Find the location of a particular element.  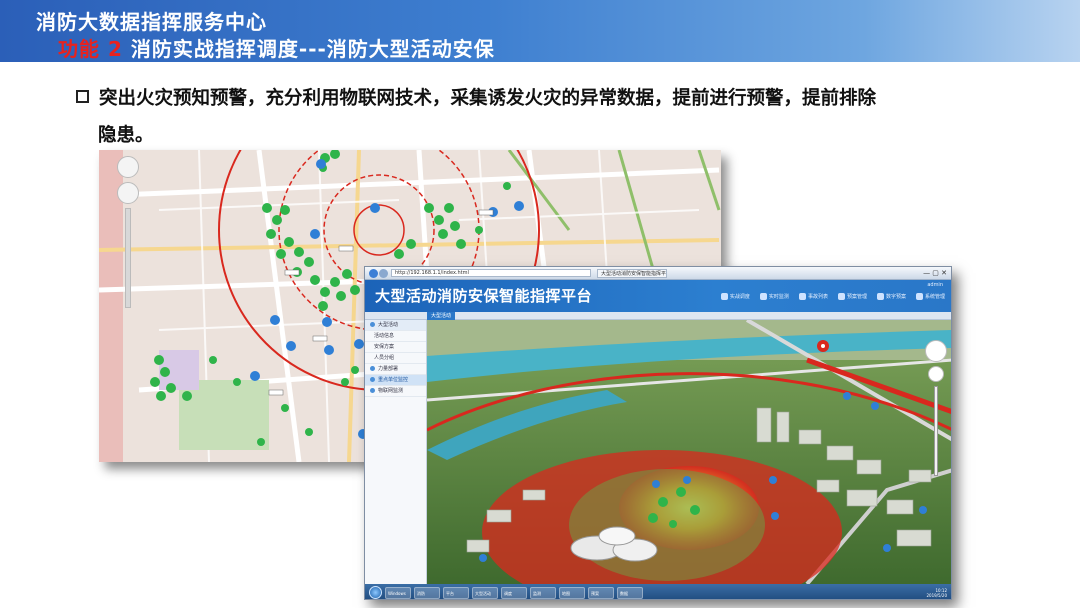

taskbar-item-3: 大型活动 is located at coordinates (485, 592).